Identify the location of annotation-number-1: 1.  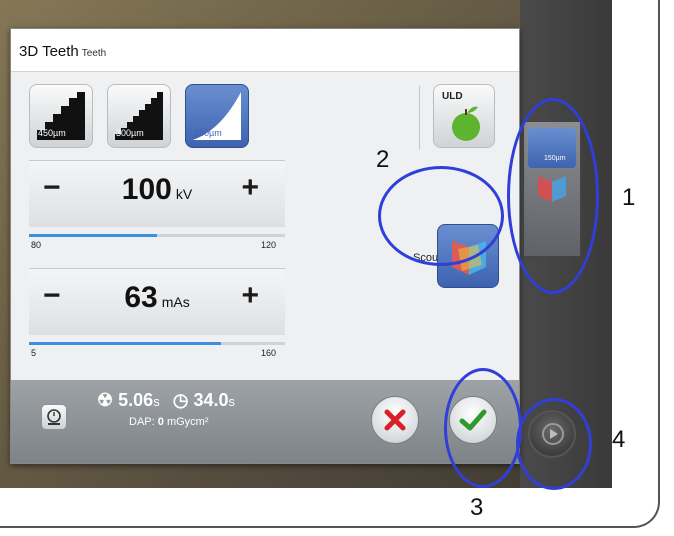
(629, 197).